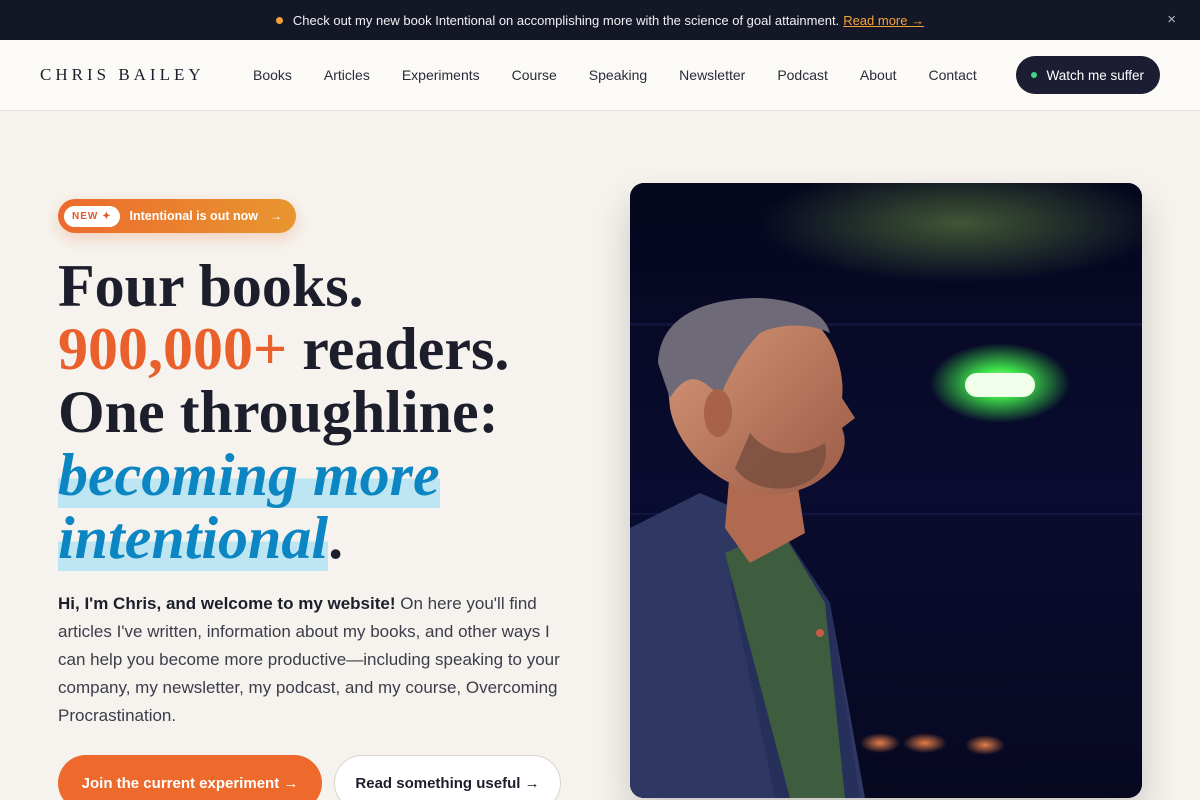  What do you see at coordinates (193, 216) in the screenshot?
I see `badge-text: Intentional is out now` at bounding box center [193, 216].